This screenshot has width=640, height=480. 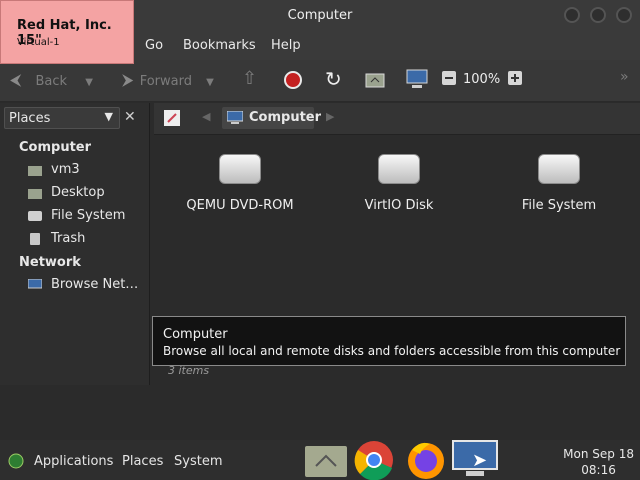 What do you see at coordinates (73, 461) in the screenshot?
I see `applications-menu: Applications` at bounding box center [73, 461].